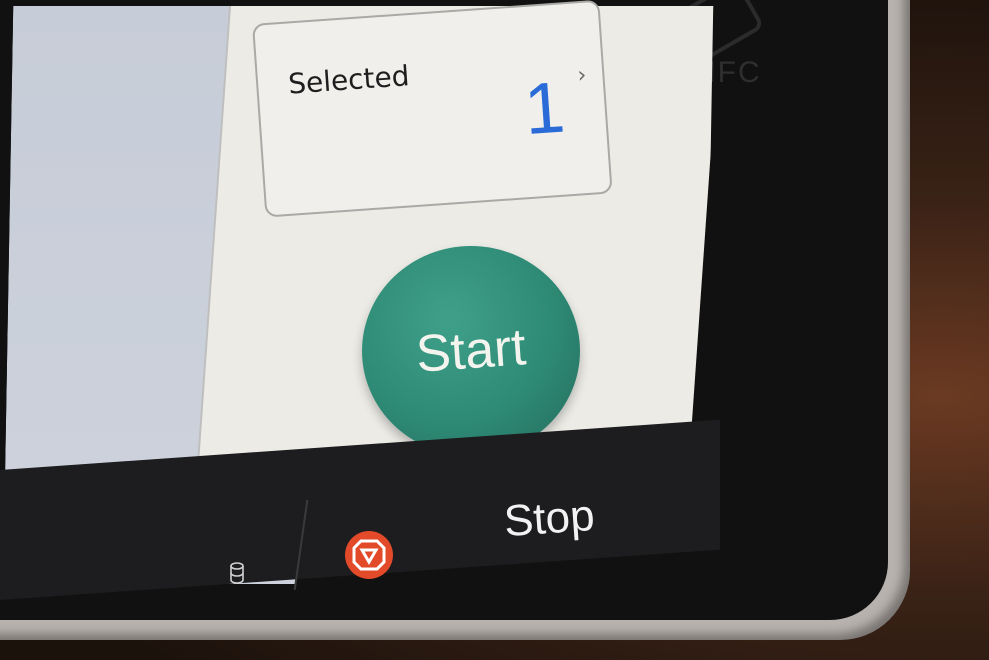 Image resolution: width=989 pixels, height=660 pixels. What do you see at coordinates (582, 75) in the screenshot?
I see `chevron-right-icon: ›` at bounding box center [582, 75].